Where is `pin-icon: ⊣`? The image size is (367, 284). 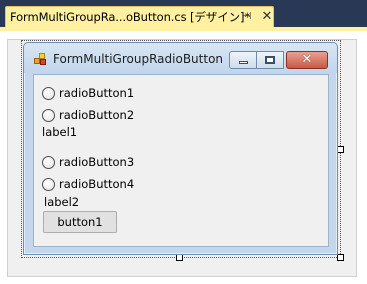 pin-icon: ⊣ is located at coordinates (247, 17).